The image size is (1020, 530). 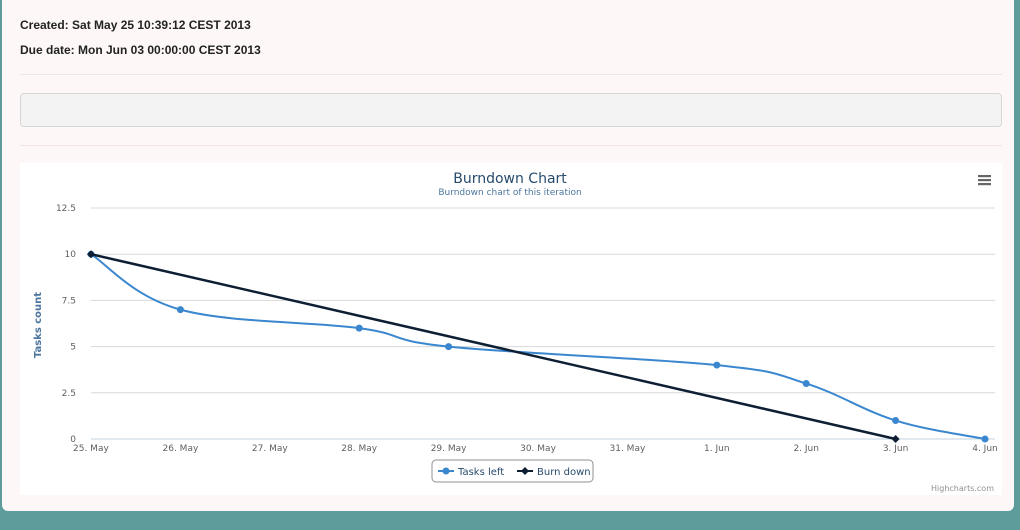 What do you see at coordinates (510, 179) in the screenshot?
I see `chart-title: Burndown Chart` at bounding box center [510, 179].